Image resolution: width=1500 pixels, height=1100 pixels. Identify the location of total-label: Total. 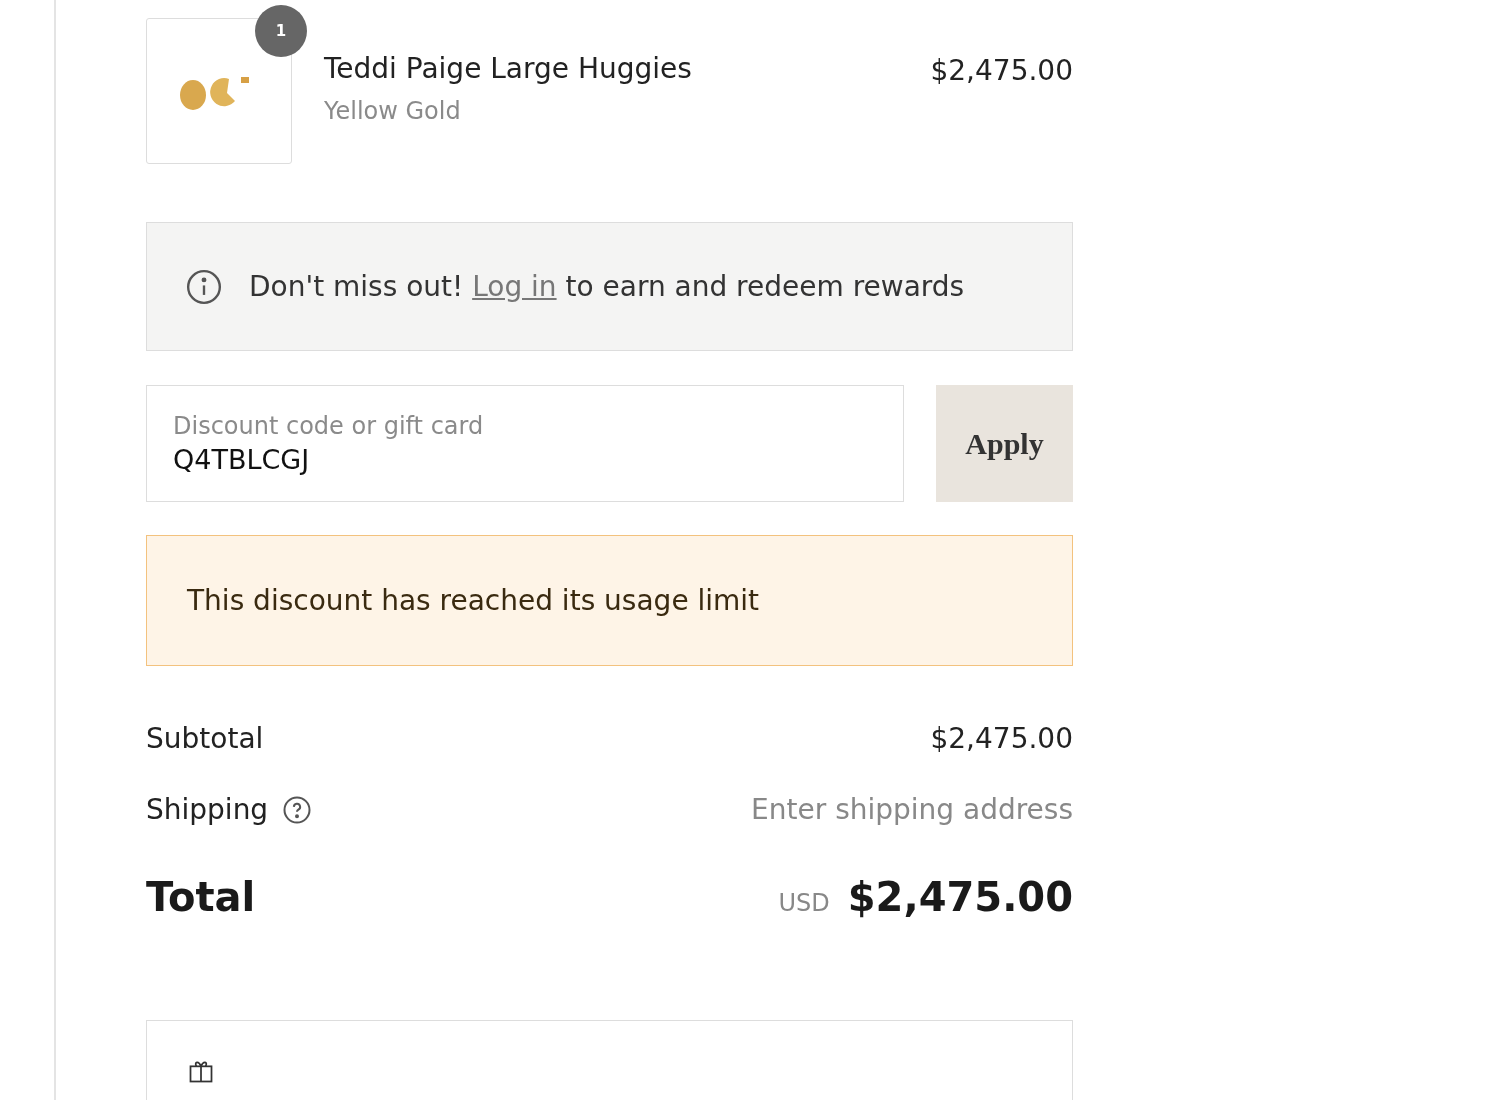
(201, 897).